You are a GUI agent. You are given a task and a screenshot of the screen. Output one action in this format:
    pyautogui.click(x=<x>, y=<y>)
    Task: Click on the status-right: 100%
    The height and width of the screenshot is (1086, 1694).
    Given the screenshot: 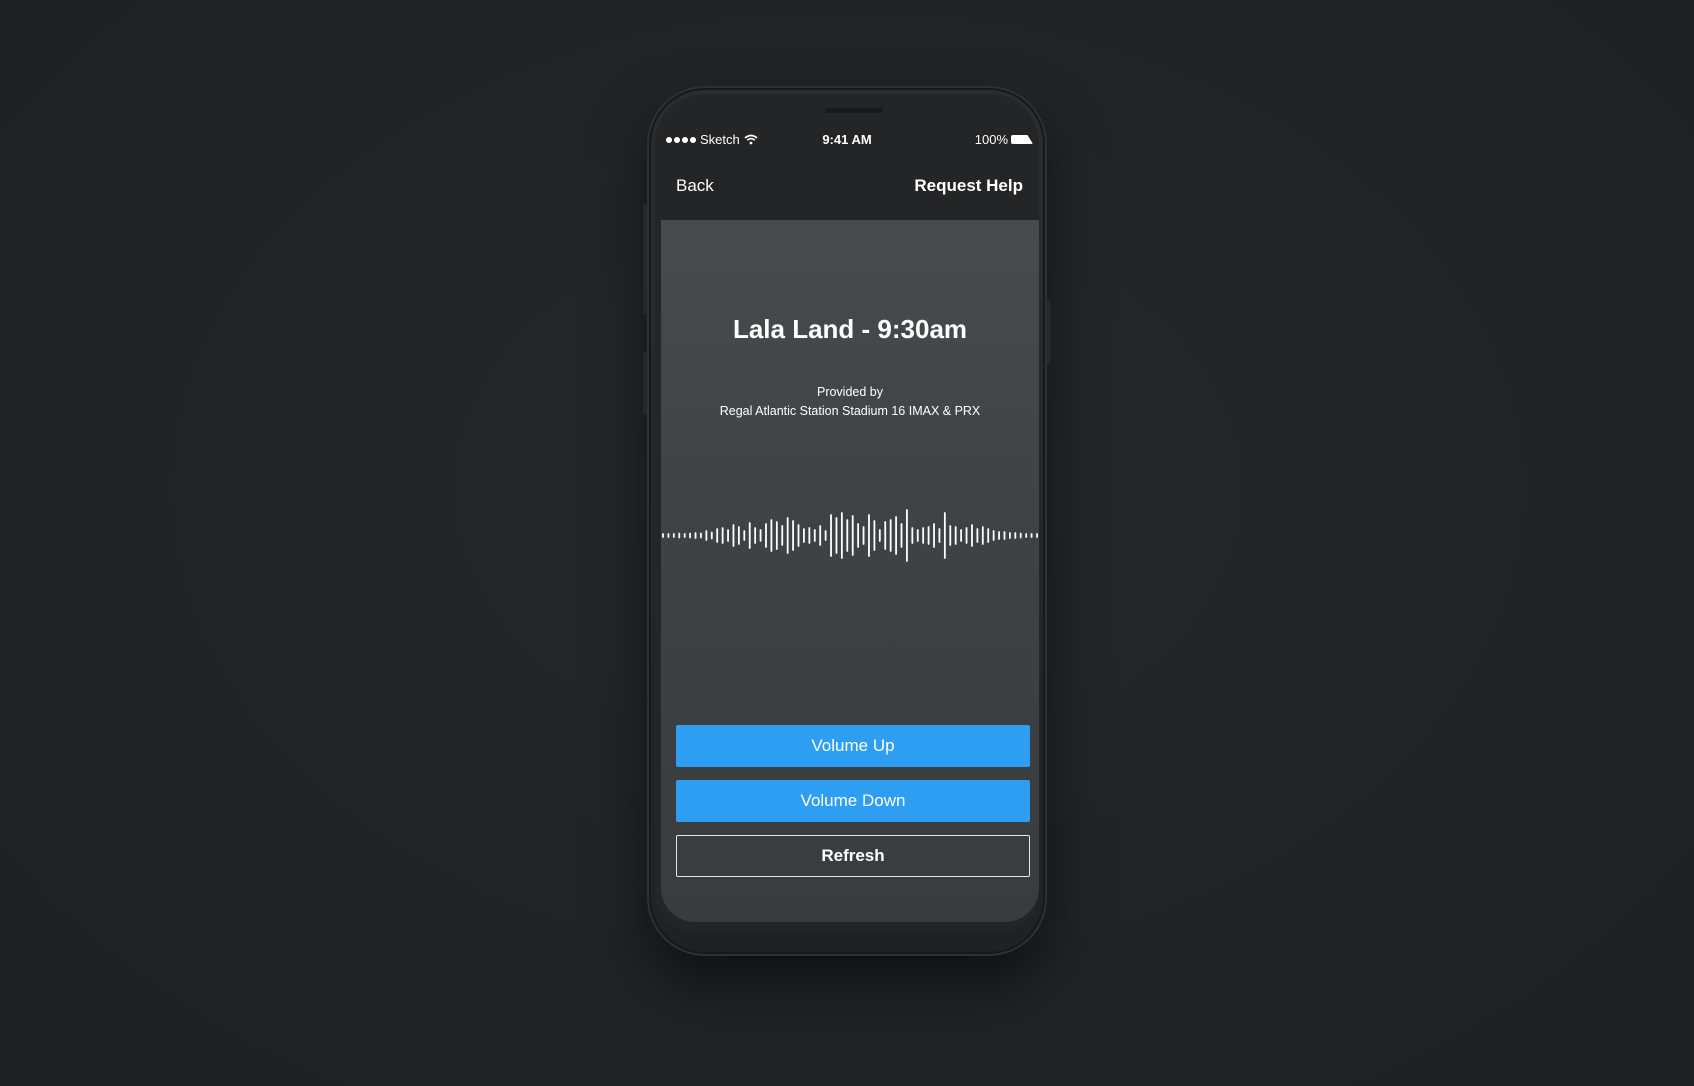 What is the action you would take?
    pyautogui.click(x=1004, y=139)
    